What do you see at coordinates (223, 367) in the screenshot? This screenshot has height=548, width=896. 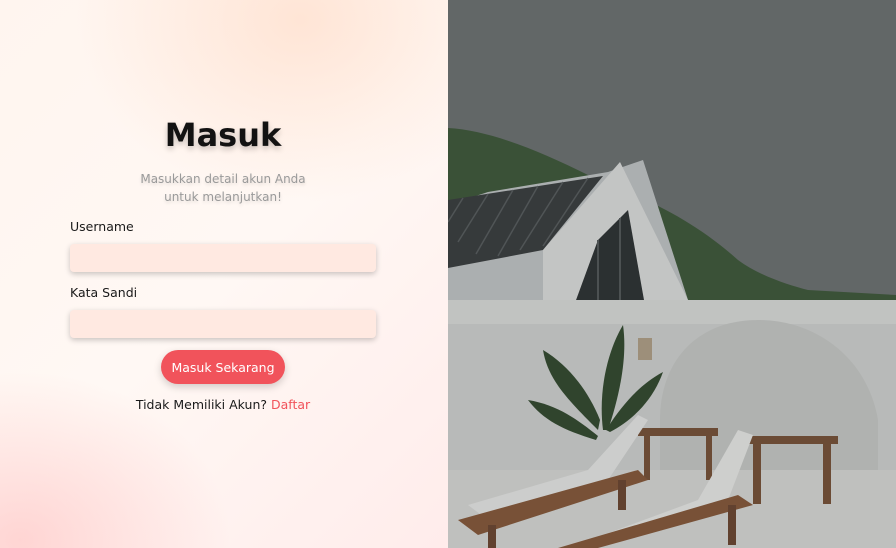 I see `login-button: Masuk Sekarang` at bounding box center [223, 367].